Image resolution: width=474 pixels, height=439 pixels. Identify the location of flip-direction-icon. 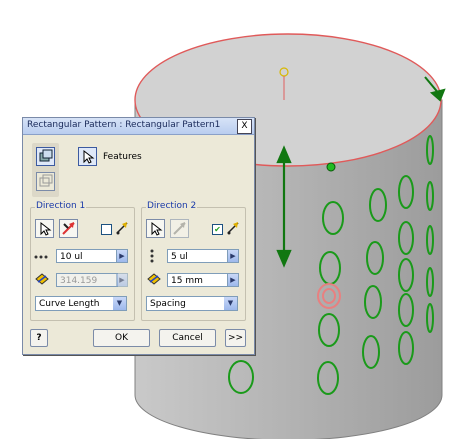
(68, 228).